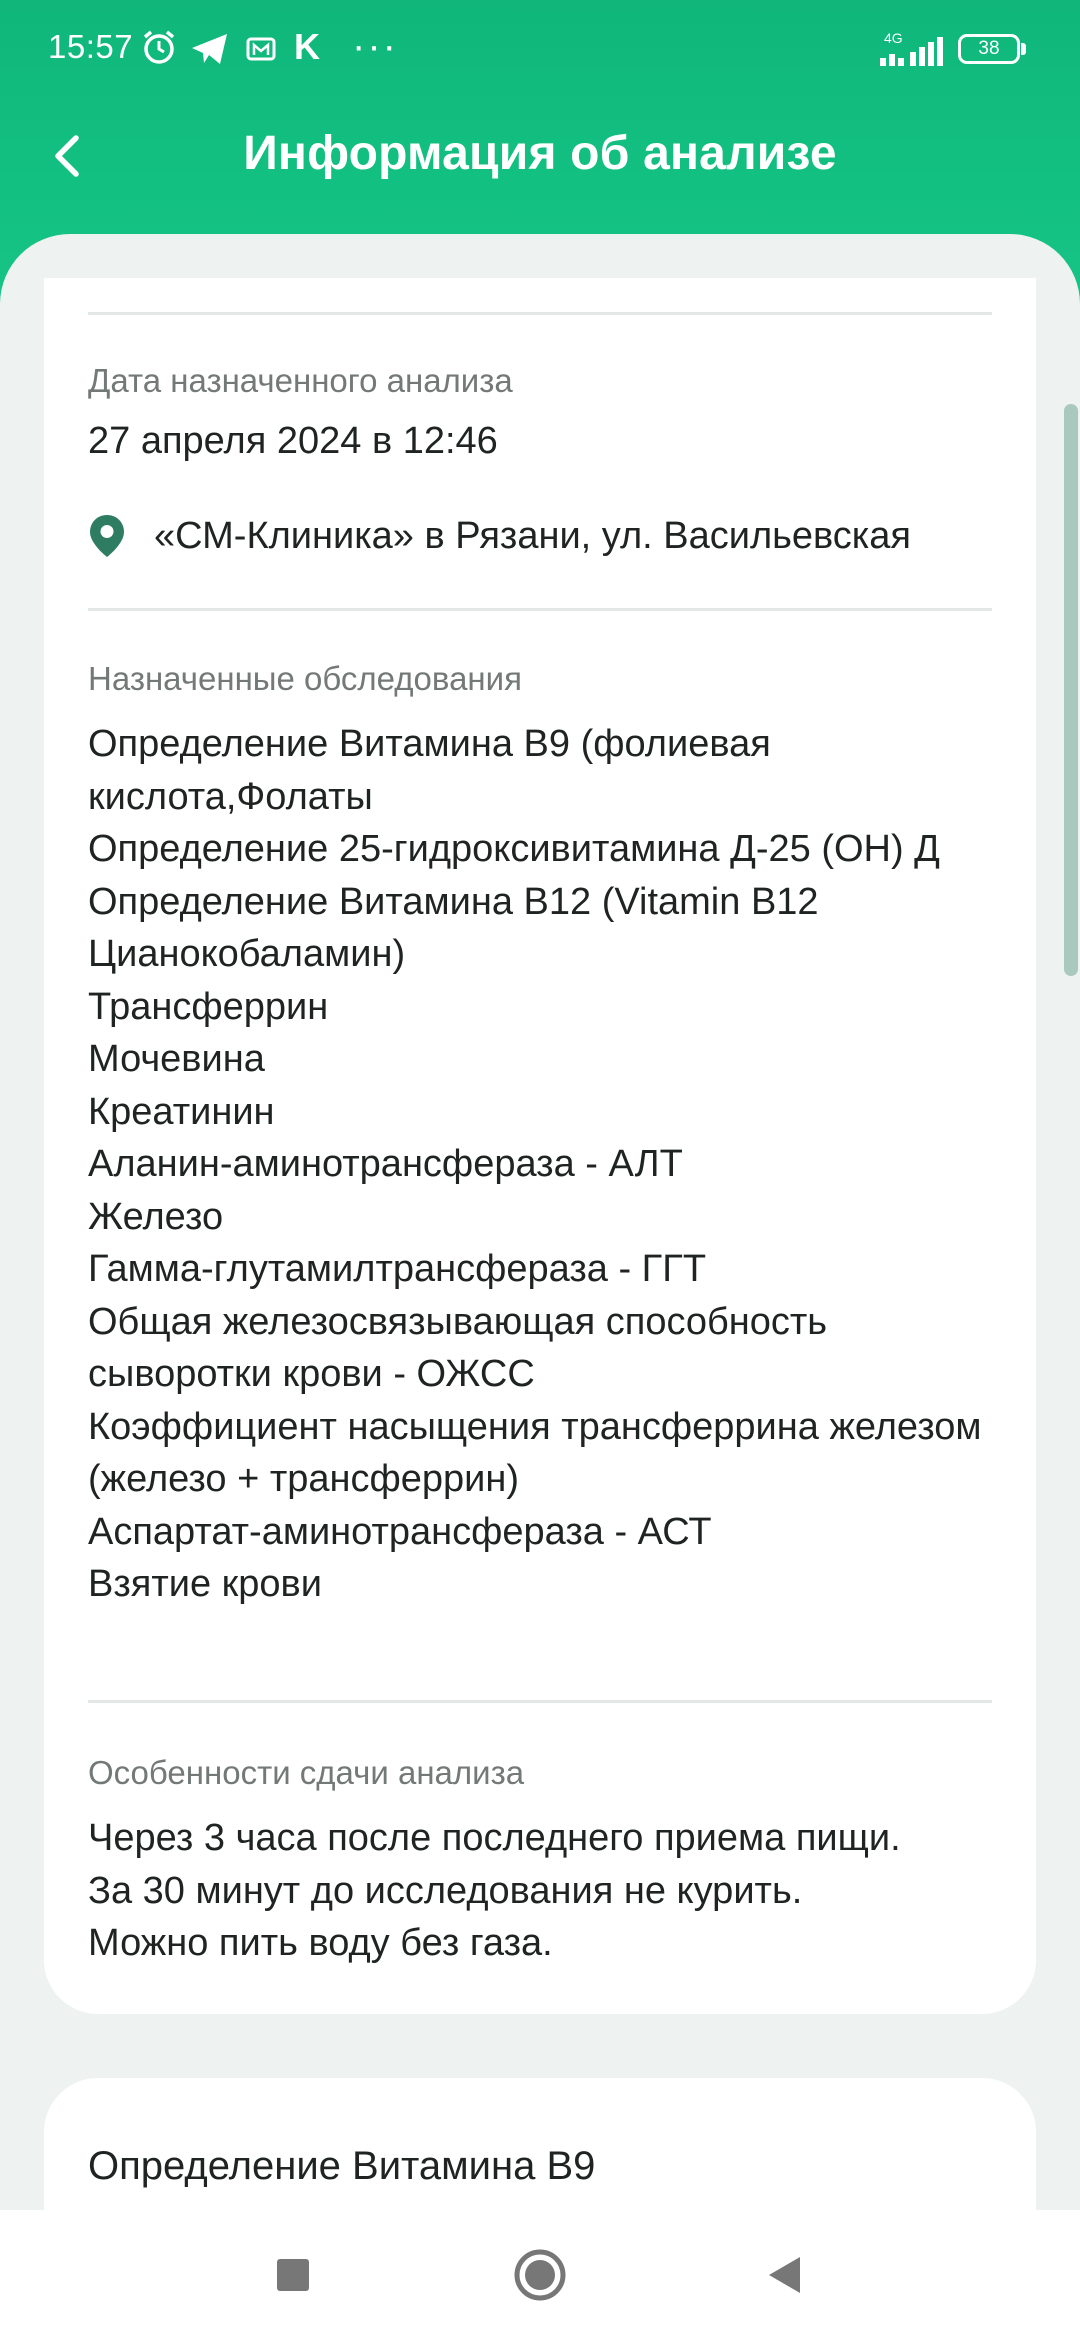  Describe the element at coordinates (540, 1701) in the screenshot. I see `divider-after-exams` at that location.